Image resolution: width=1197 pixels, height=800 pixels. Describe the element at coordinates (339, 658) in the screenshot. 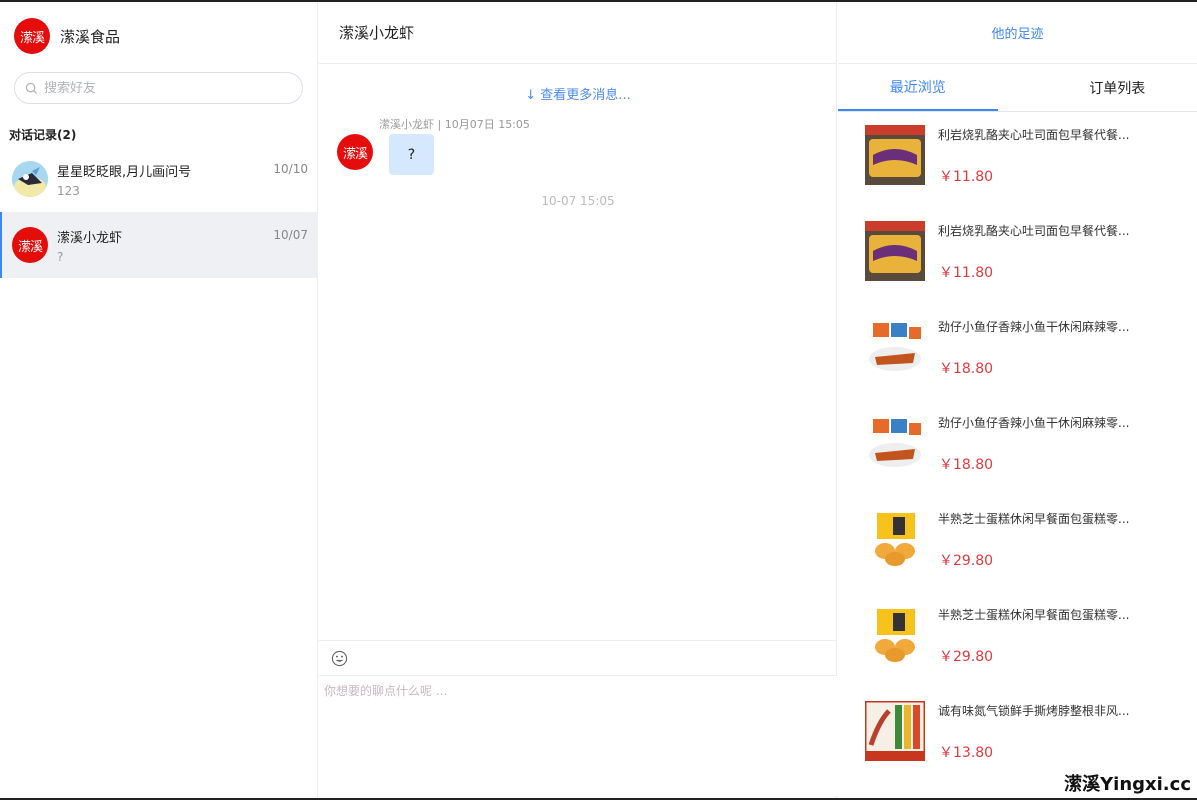

I see `smile-icon` at that location.